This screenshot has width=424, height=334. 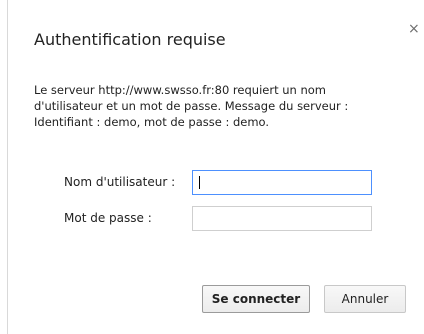 I want to click on close-icon: ×, so click(x=414, y=29).